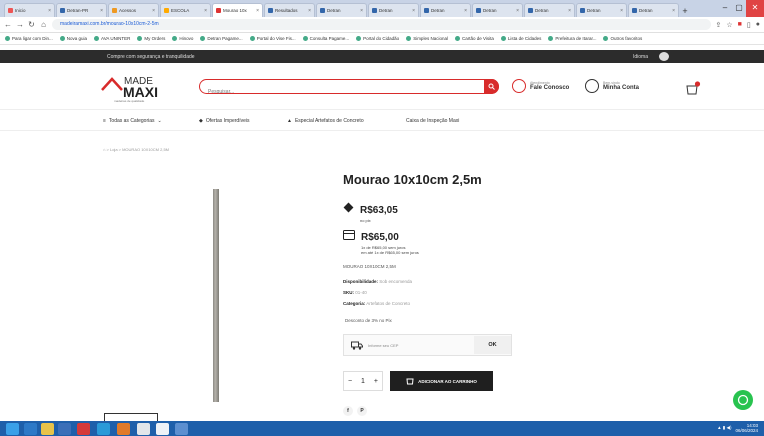 This screenshot has height=436, width=764. I want to click on forward-icon: →, so click(20, 24).